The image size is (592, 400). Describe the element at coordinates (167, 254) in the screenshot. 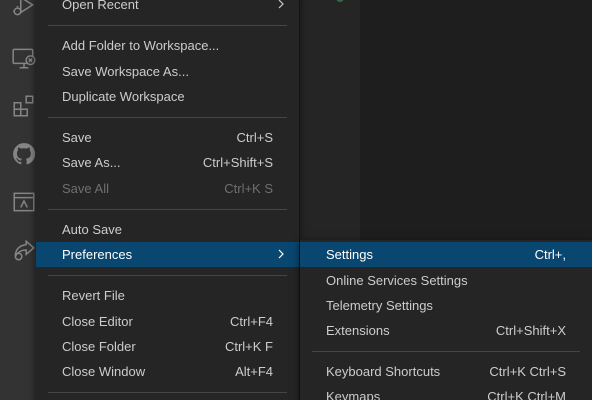

I see `menu-item-preferences: Preferences` at that location.